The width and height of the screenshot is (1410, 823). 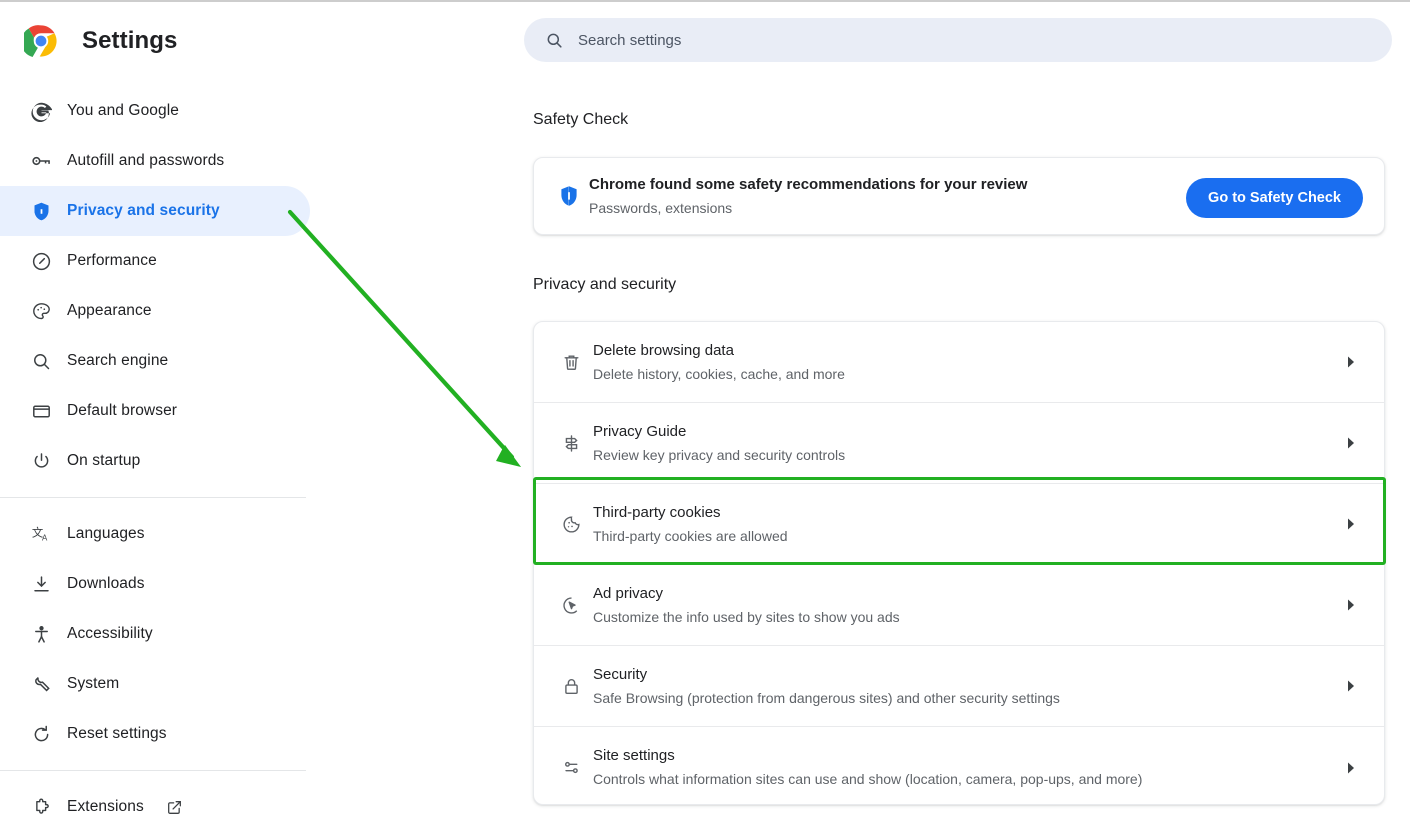 I want to click on sidebar-item-autofill-and-passwords: Autofill and passwords, so click(x=165, y=161).